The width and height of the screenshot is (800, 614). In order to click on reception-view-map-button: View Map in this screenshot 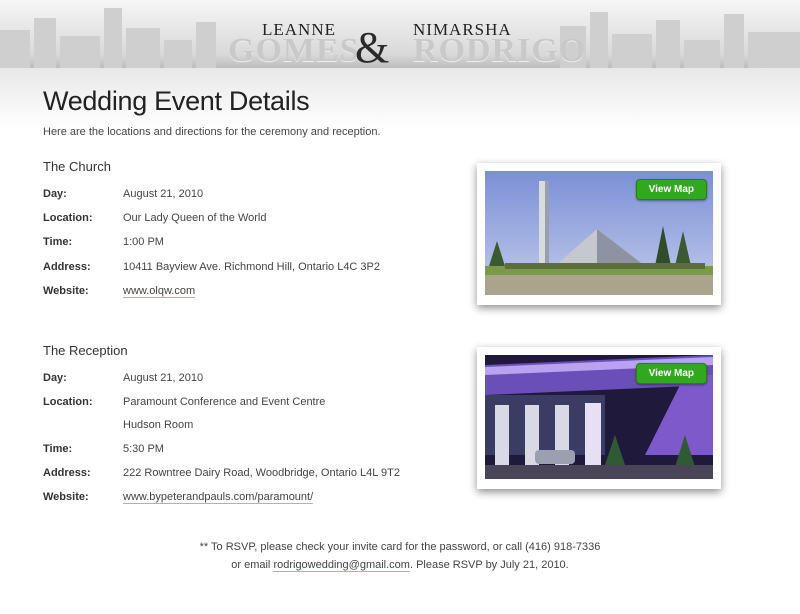, I will do `click(671, 373)`.